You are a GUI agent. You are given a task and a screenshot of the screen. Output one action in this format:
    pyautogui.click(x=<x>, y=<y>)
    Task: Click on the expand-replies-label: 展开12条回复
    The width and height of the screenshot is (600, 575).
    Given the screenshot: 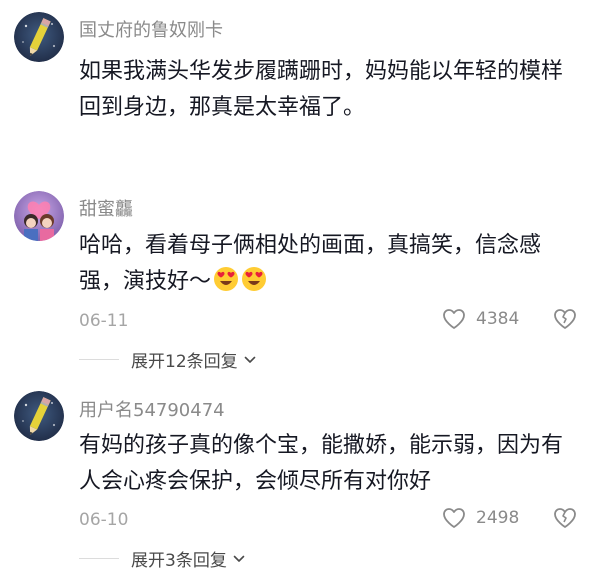 What is the action you would take?
    pyautogui.click(x=184, y=362)
    